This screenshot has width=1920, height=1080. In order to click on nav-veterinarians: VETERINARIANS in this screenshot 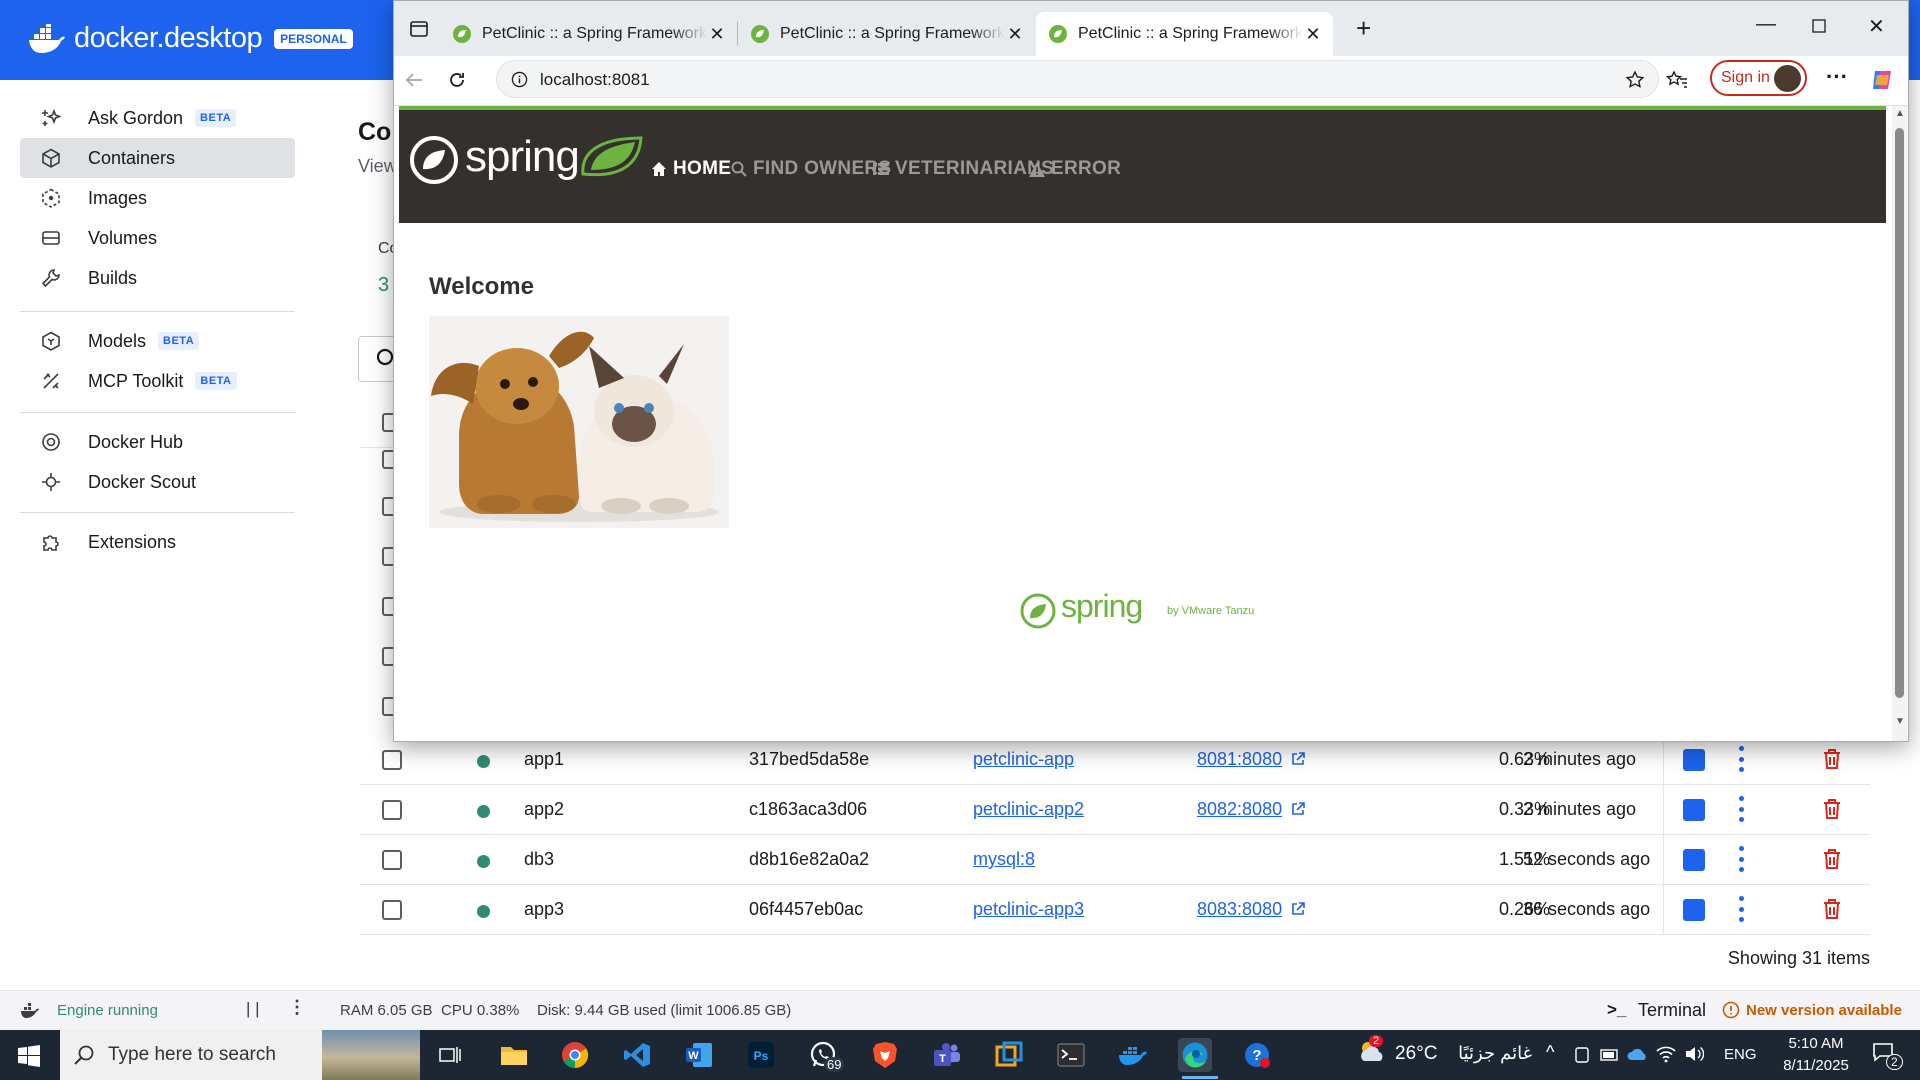, I will do `click(963, 169)`.